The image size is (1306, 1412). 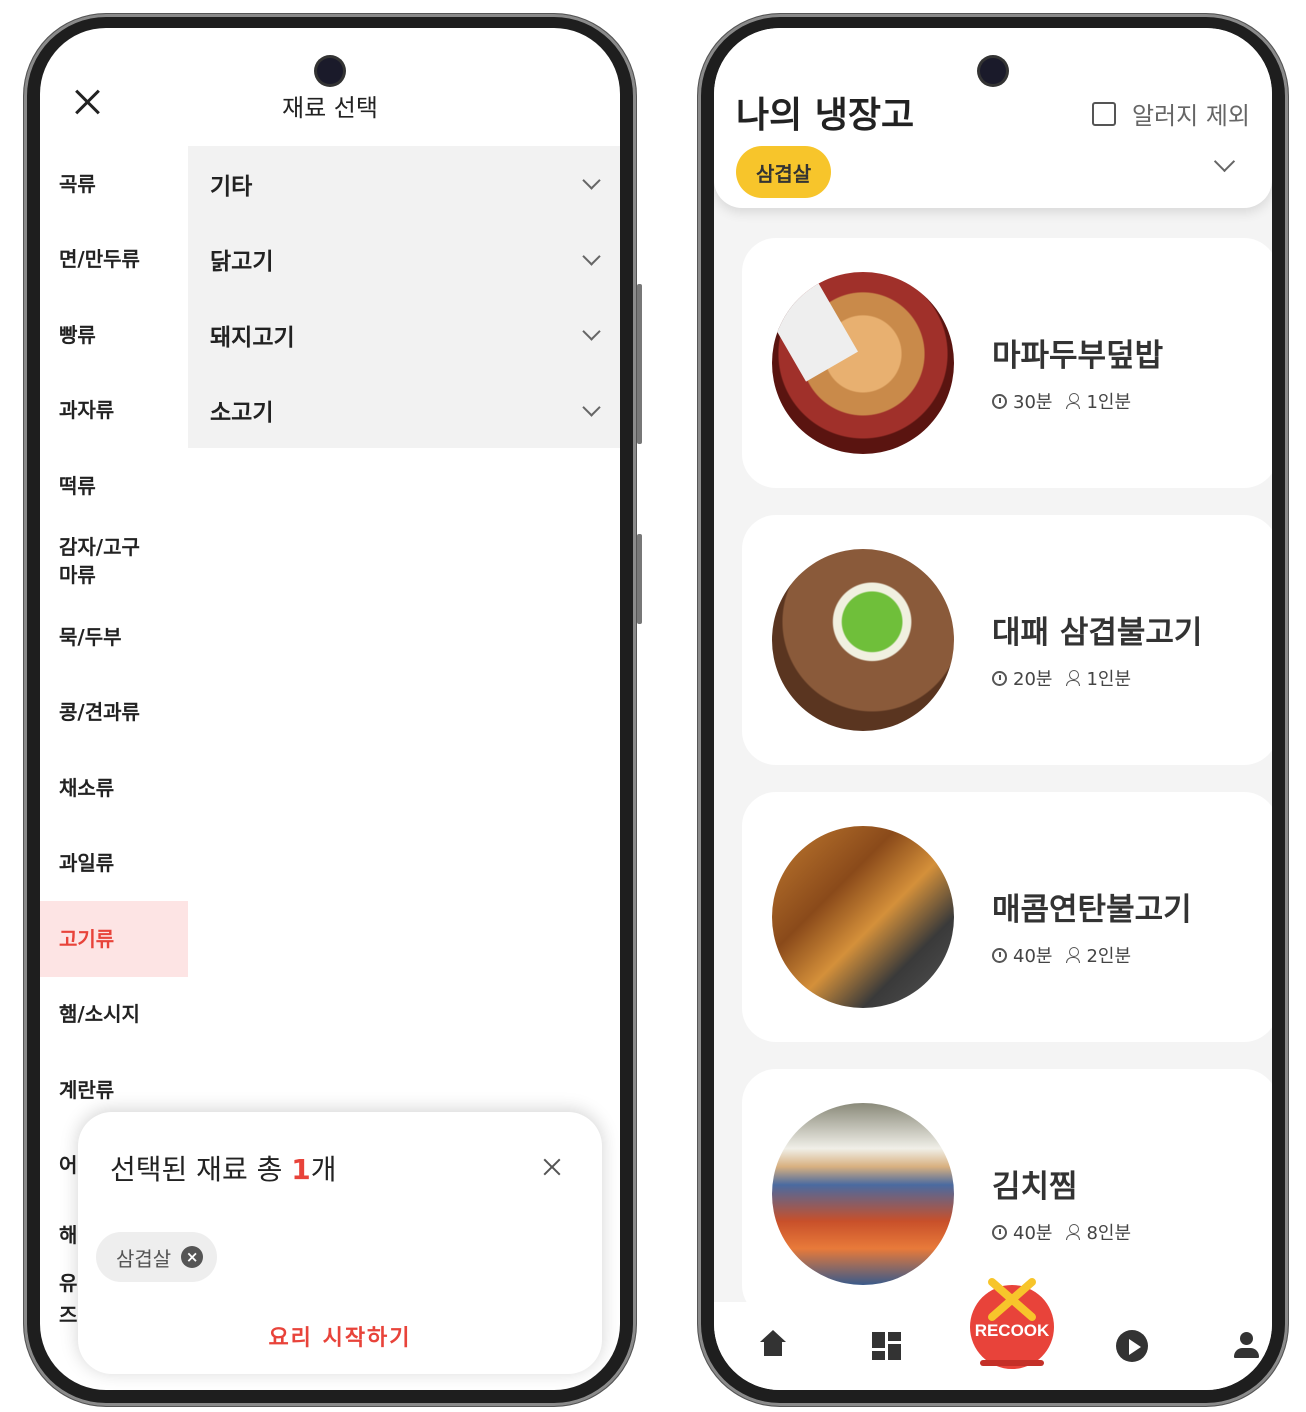 What do you see at coordinates (404, 335) in the screenshot?
I see `subcategory-item: 돼지고기` at bounding box center [404, 335].